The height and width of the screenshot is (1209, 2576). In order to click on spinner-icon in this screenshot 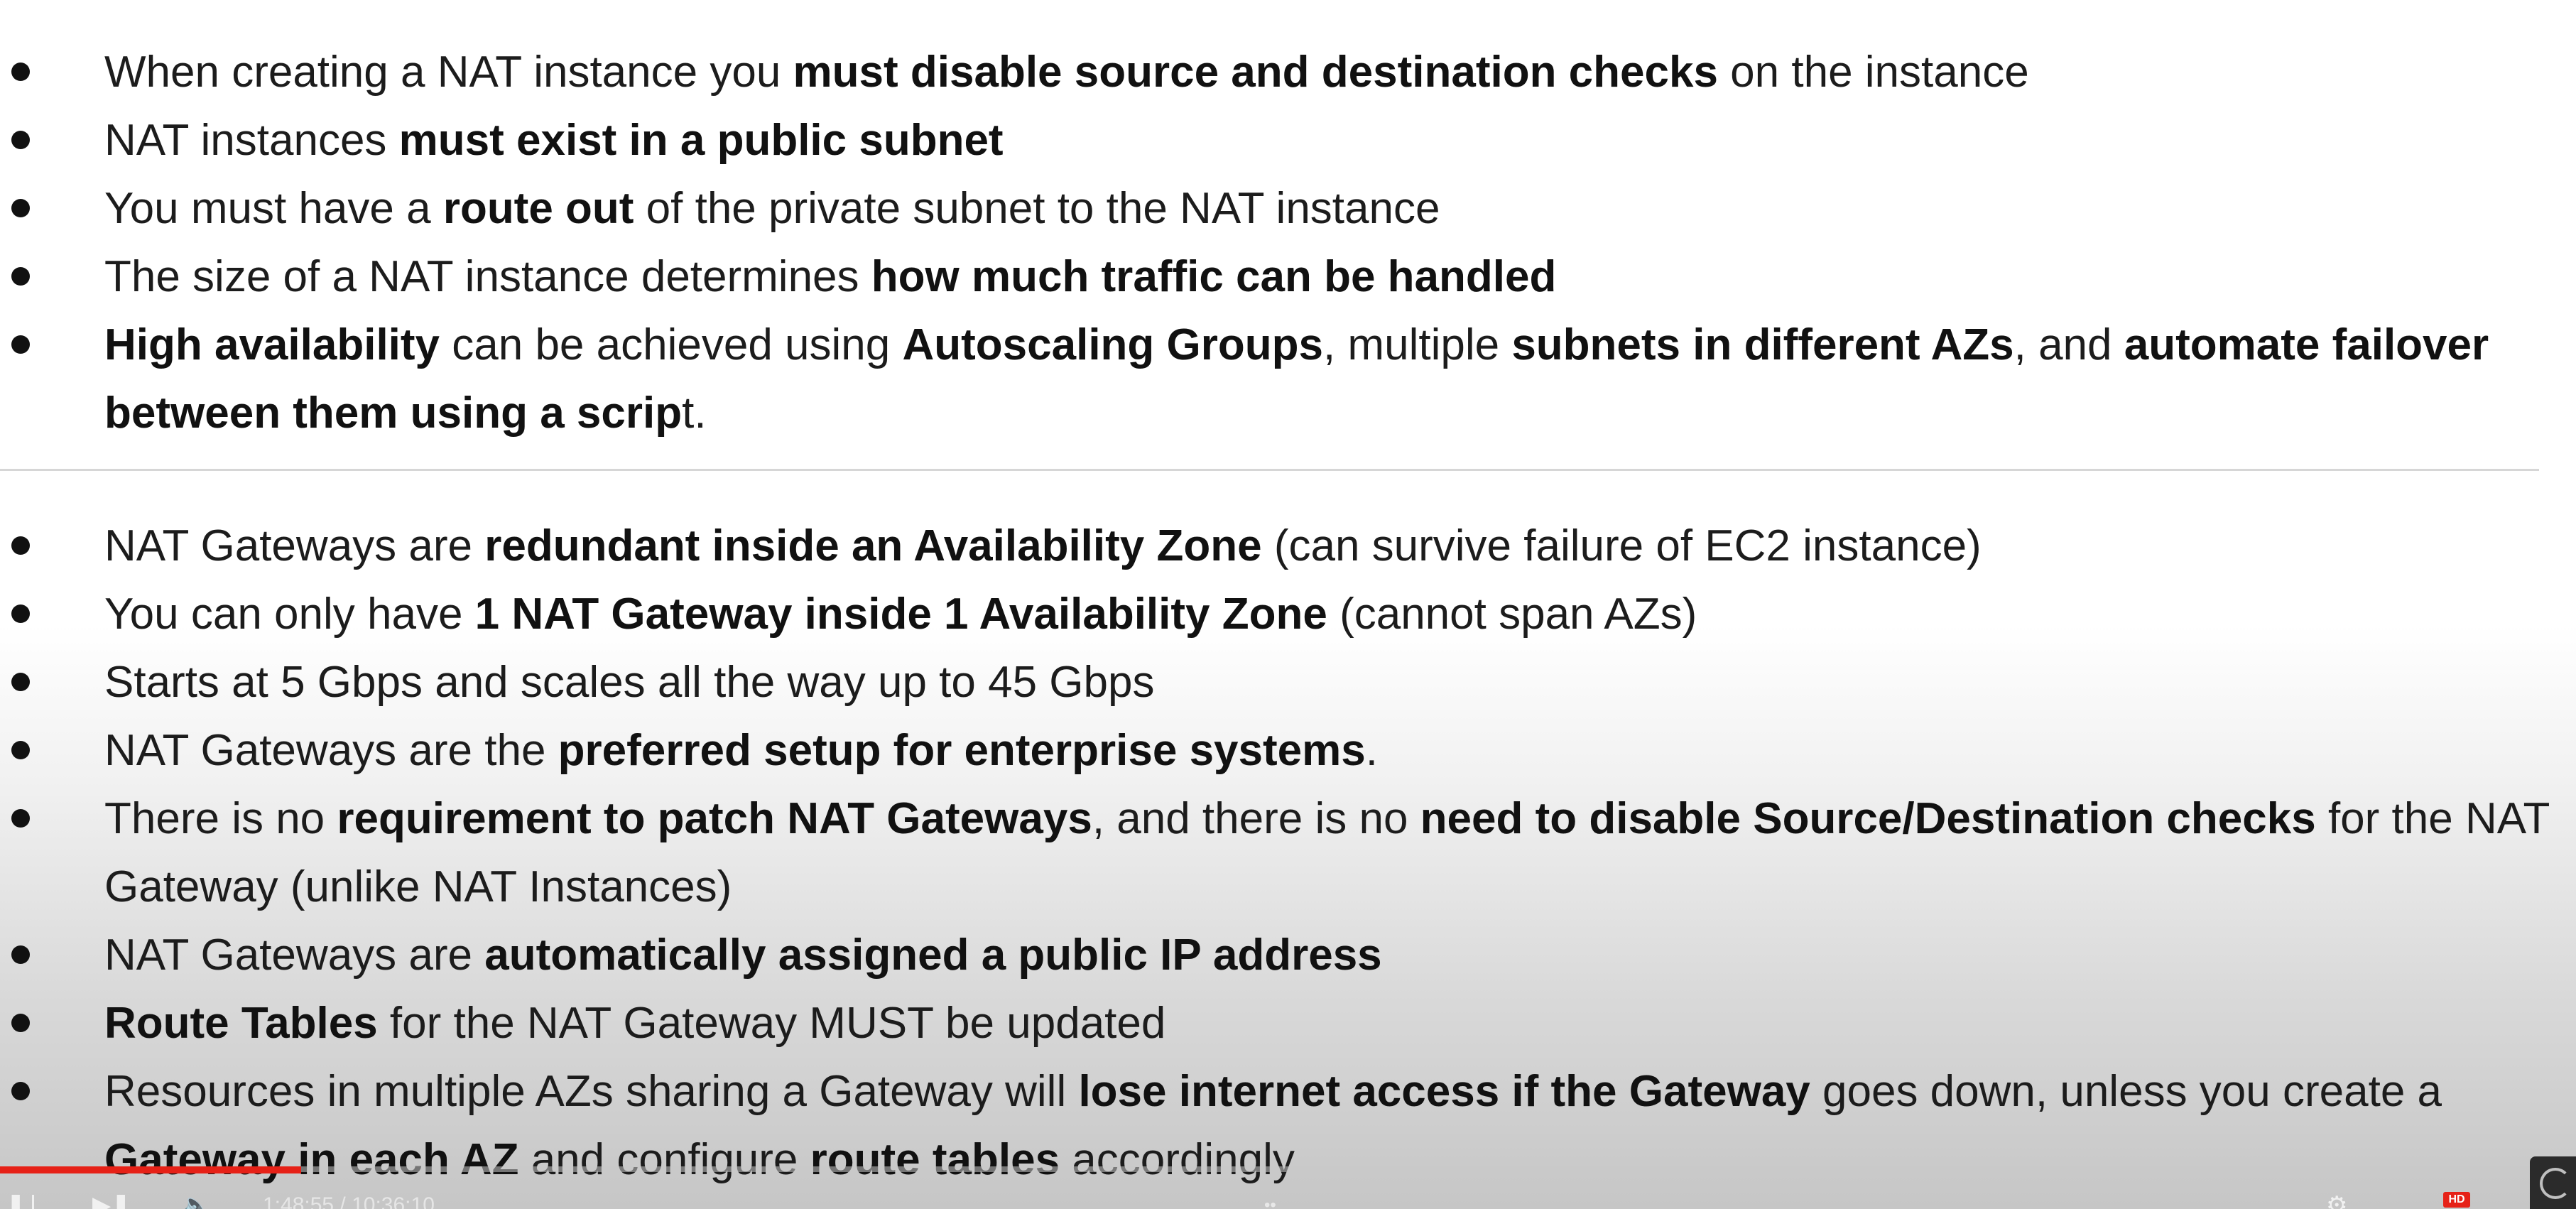, I will do `click(2555, 1183)`.